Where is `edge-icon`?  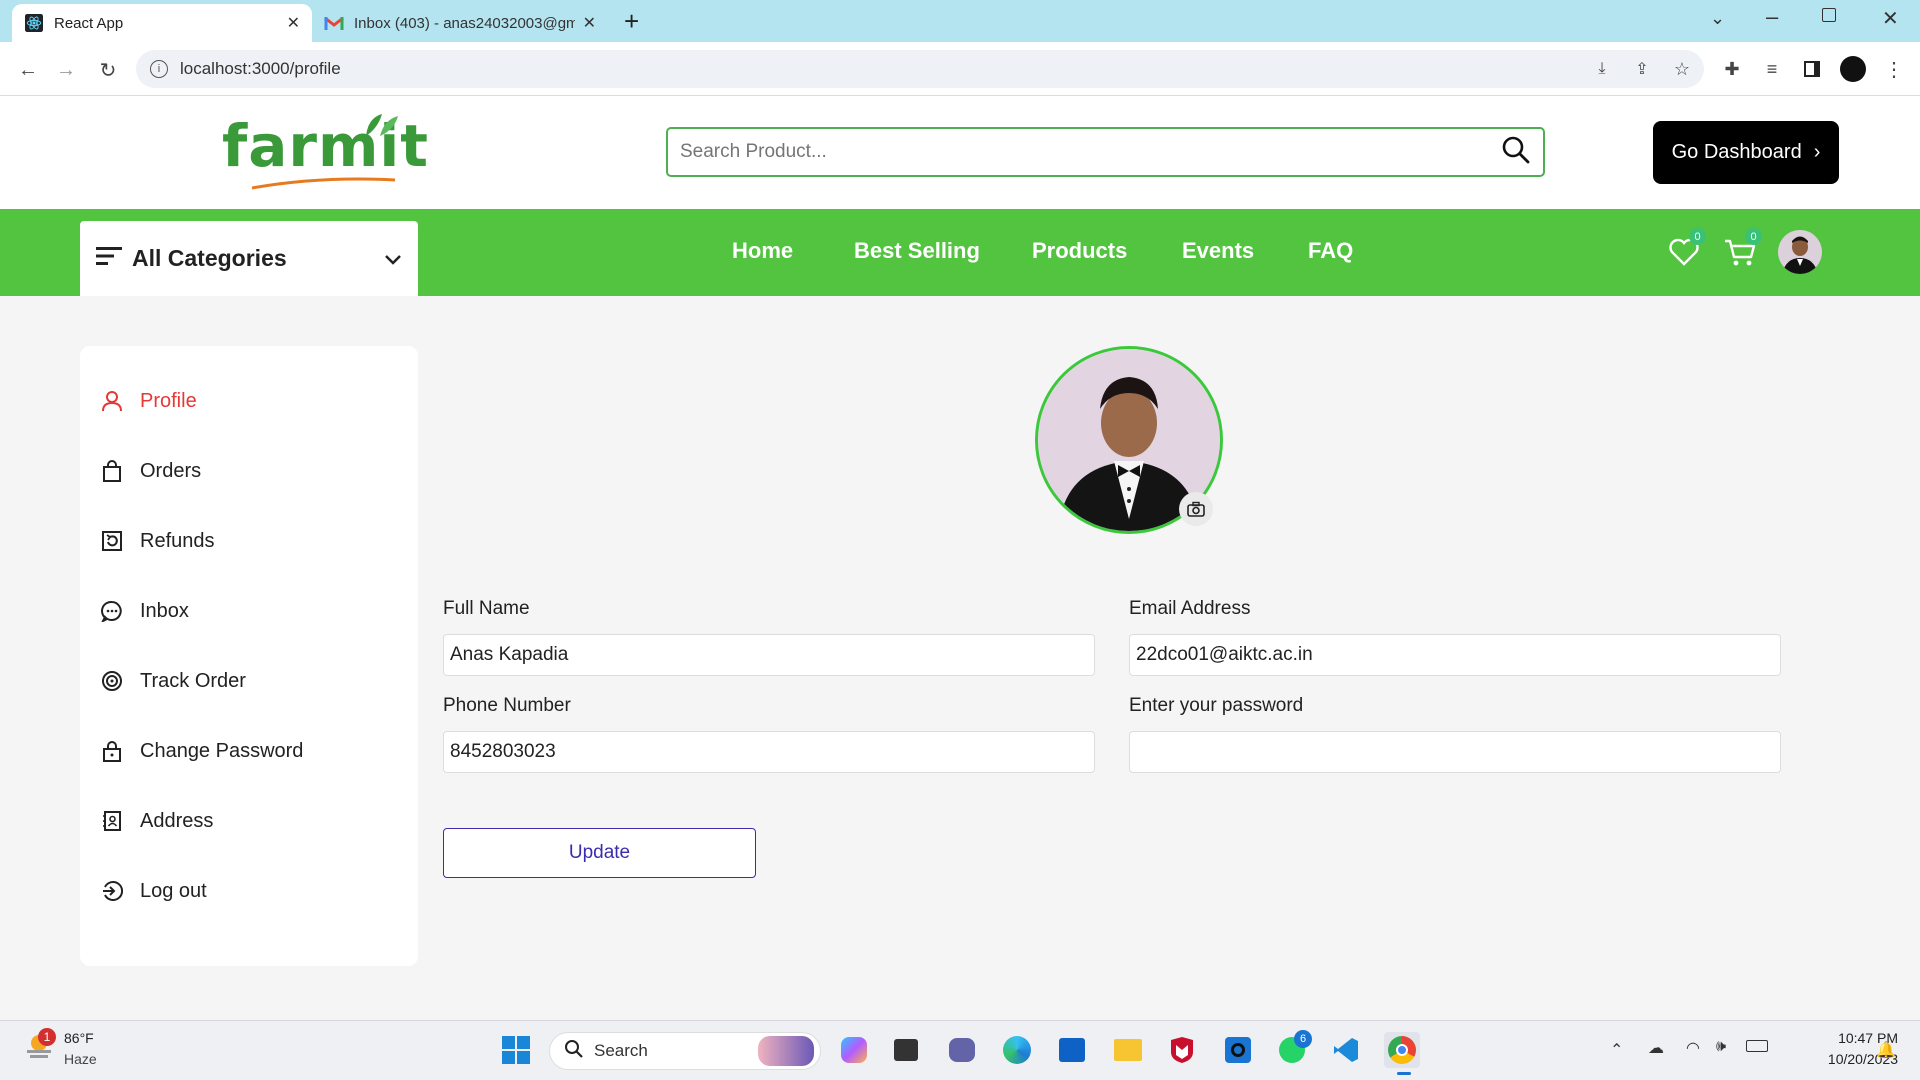
edge-icon is located at coordinates (1017, 1050).